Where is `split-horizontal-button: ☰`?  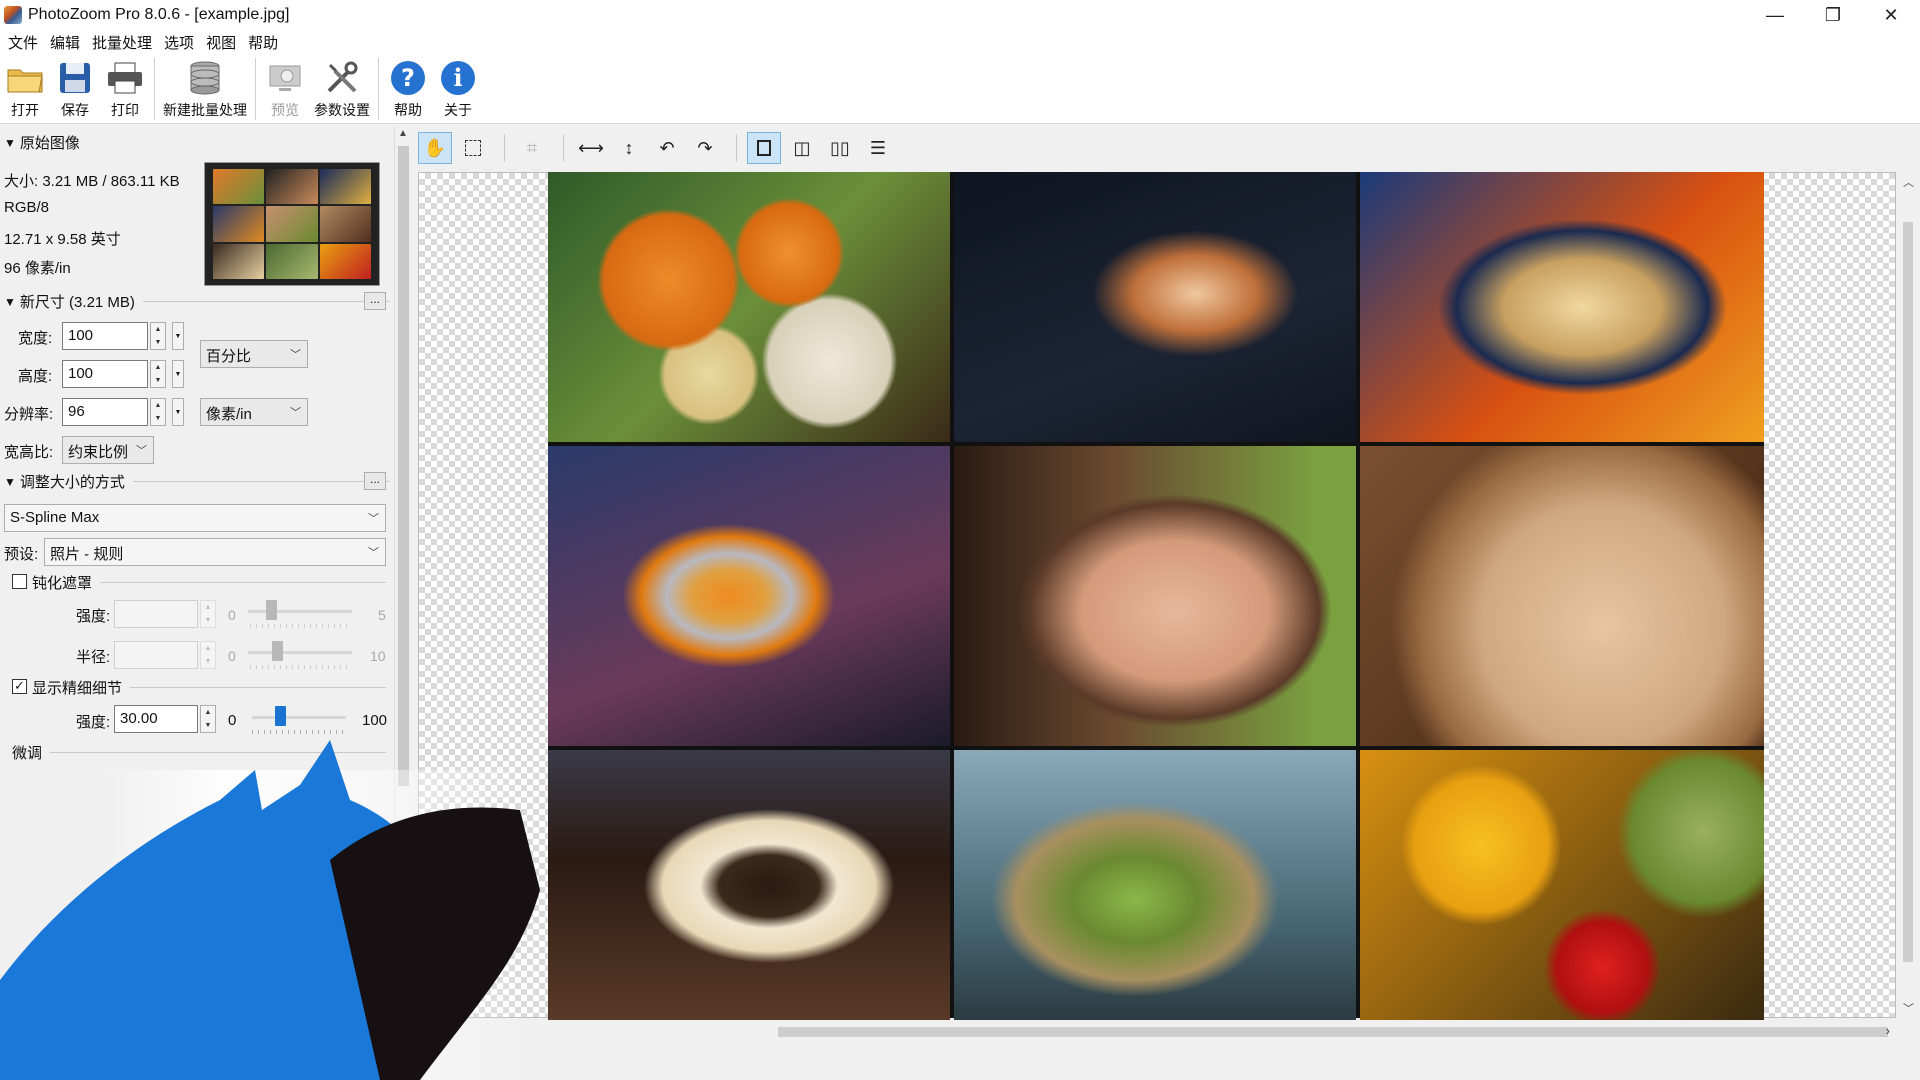 split-horizontal-button: ☰ is located at coordinates (878, 148).